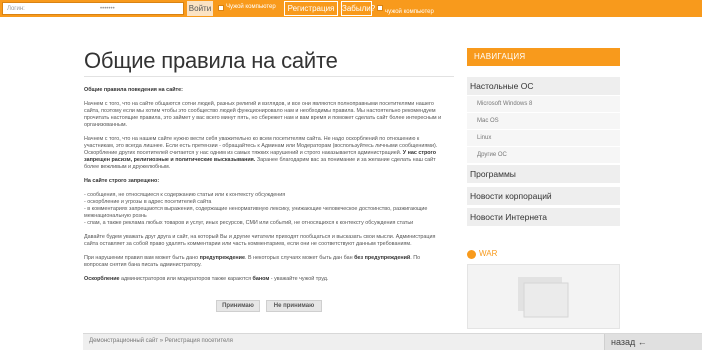 The width and height of the screenshot is (702, 350). Describe the element at coordinates (211, 60) in the screenshot. I see `page-title: Общие правила на сайте` at that location.